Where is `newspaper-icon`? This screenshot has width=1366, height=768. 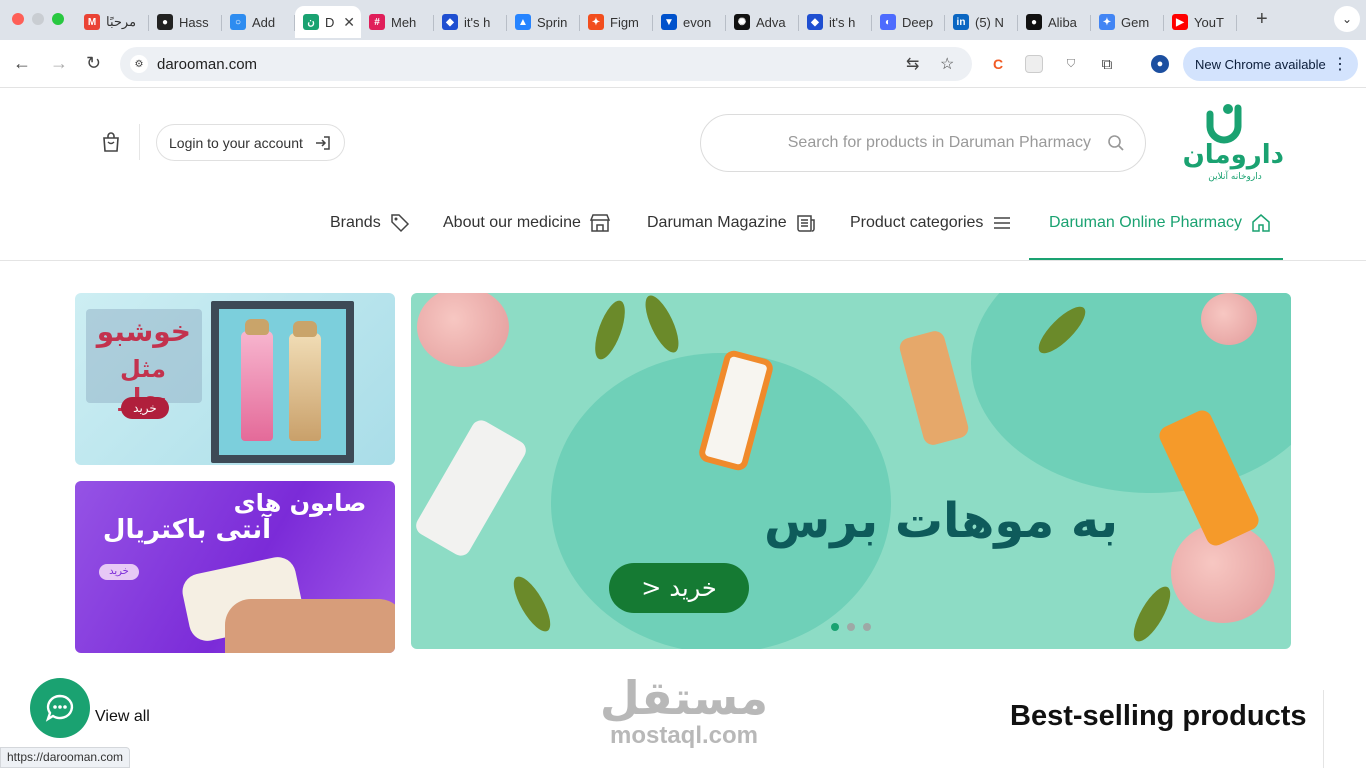
newspaper-icon is located at coordinates (805, 223).